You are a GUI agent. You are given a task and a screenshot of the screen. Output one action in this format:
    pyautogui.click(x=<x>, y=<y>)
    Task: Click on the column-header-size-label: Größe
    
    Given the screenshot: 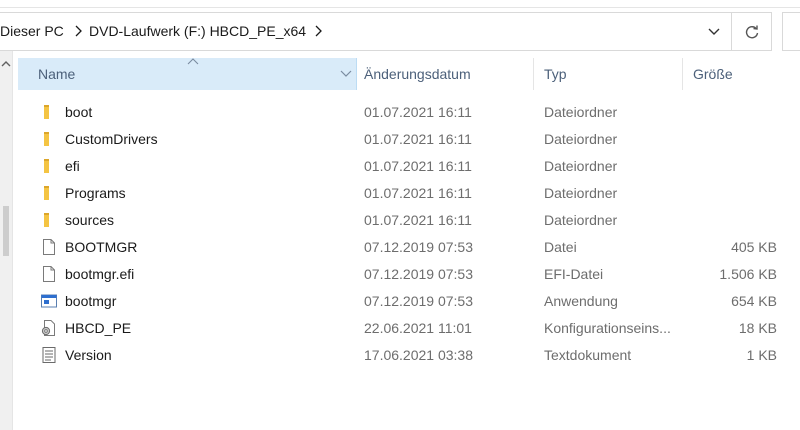 What is the action you would take?
    pyautogui.click(x=713, y=74)
    